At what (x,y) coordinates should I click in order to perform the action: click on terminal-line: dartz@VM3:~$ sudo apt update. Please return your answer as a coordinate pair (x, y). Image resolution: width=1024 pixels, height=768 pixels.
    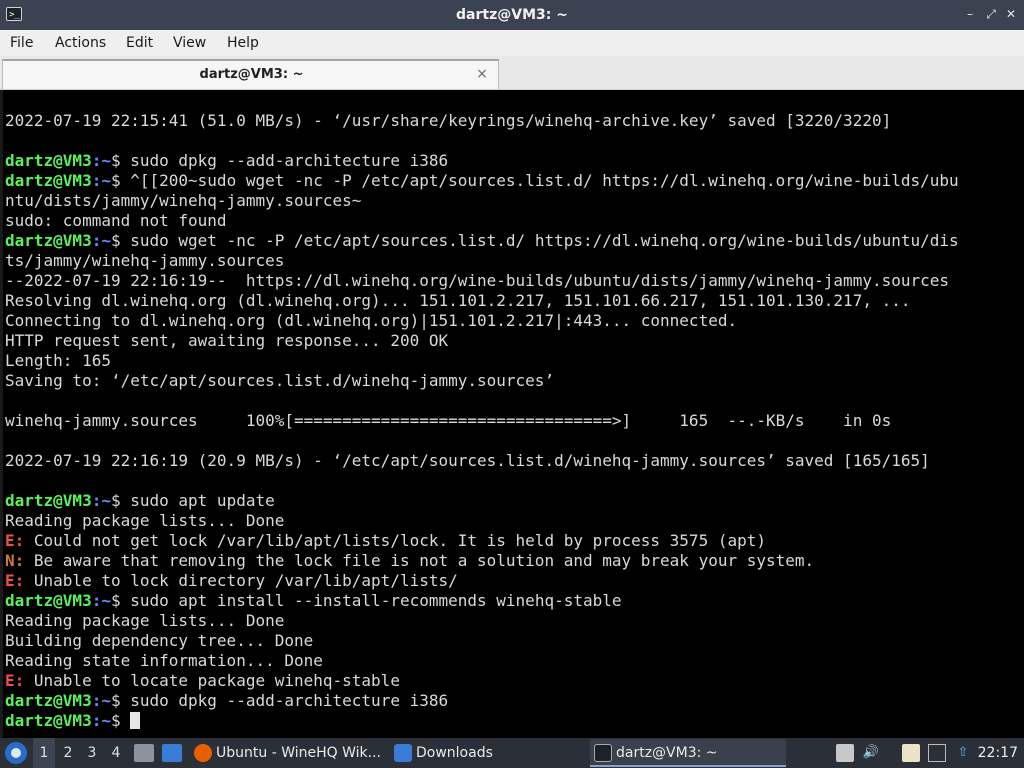
    Looking at the image, I should click on (512, 501).